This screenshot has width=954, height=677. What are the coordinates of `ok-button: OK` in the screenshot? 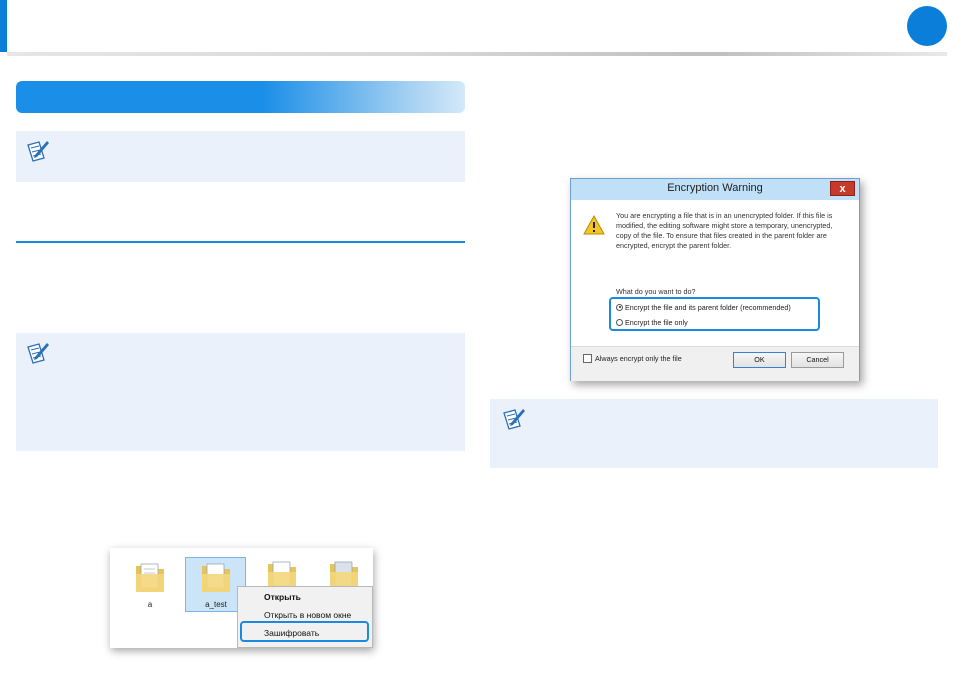 It's located at (759, 360).